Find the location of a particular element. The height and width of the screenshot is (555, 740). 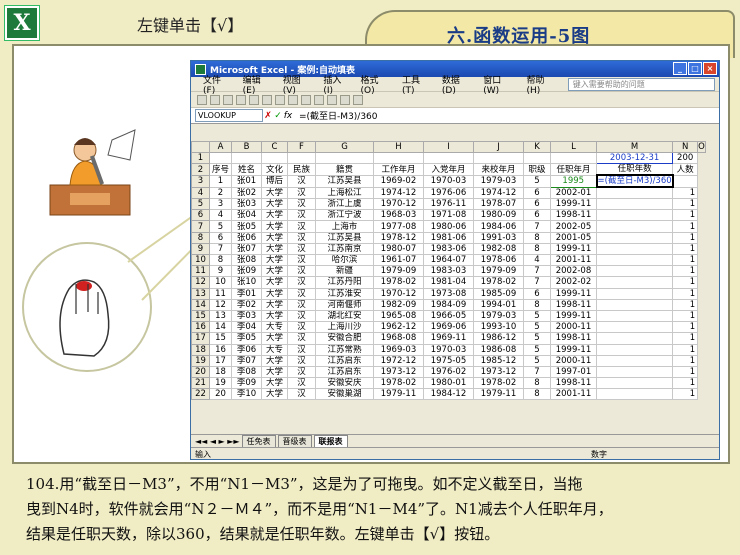

cell: 安徽合肥 is located at coordinates (344, 338).